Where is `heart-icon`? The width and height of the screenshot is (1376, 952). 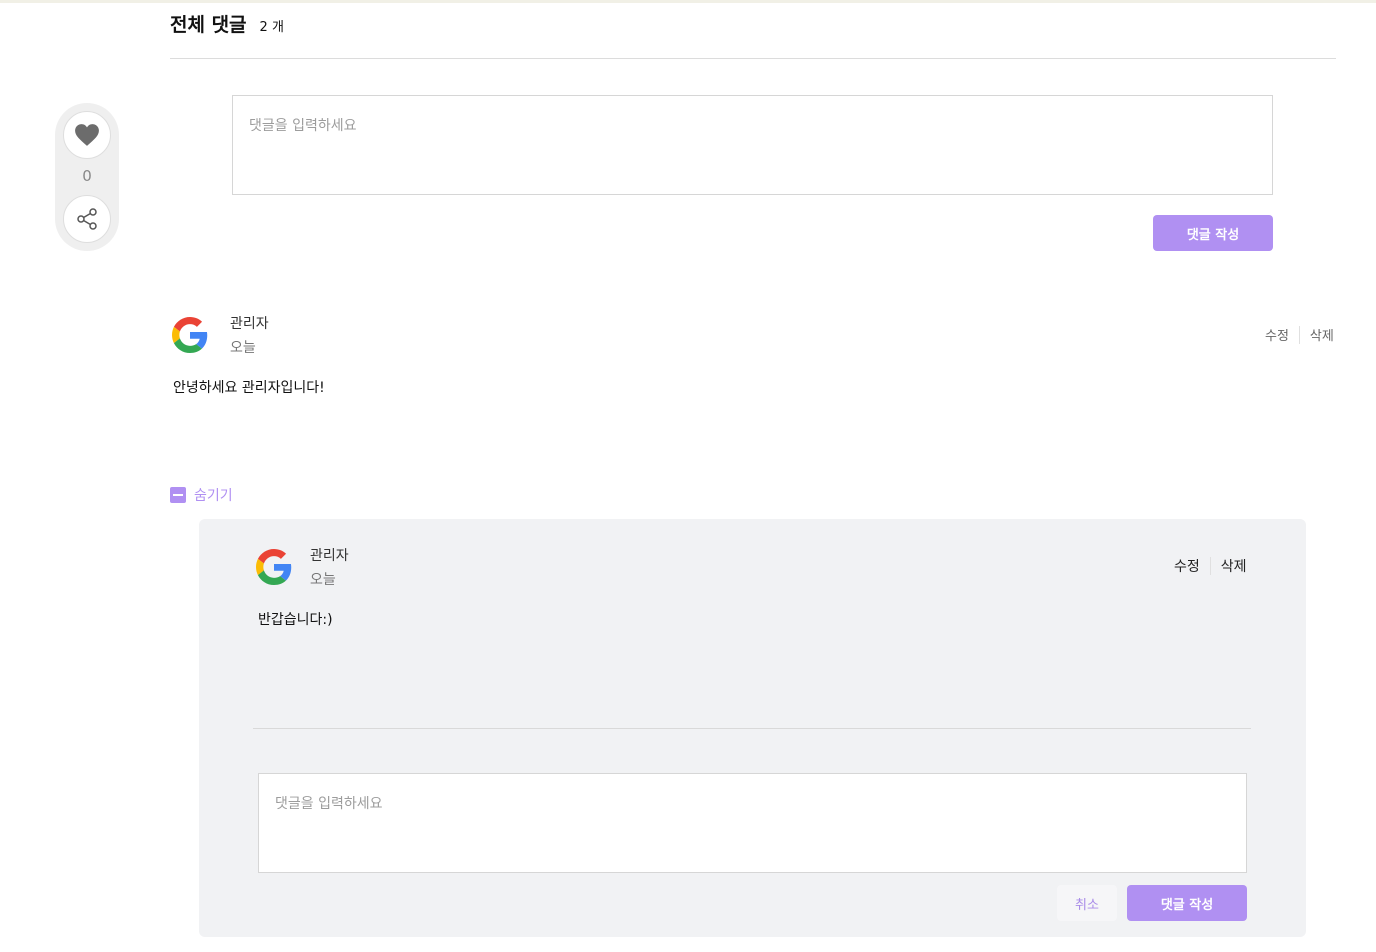
heart-icon is located at coordinates (87, 135).